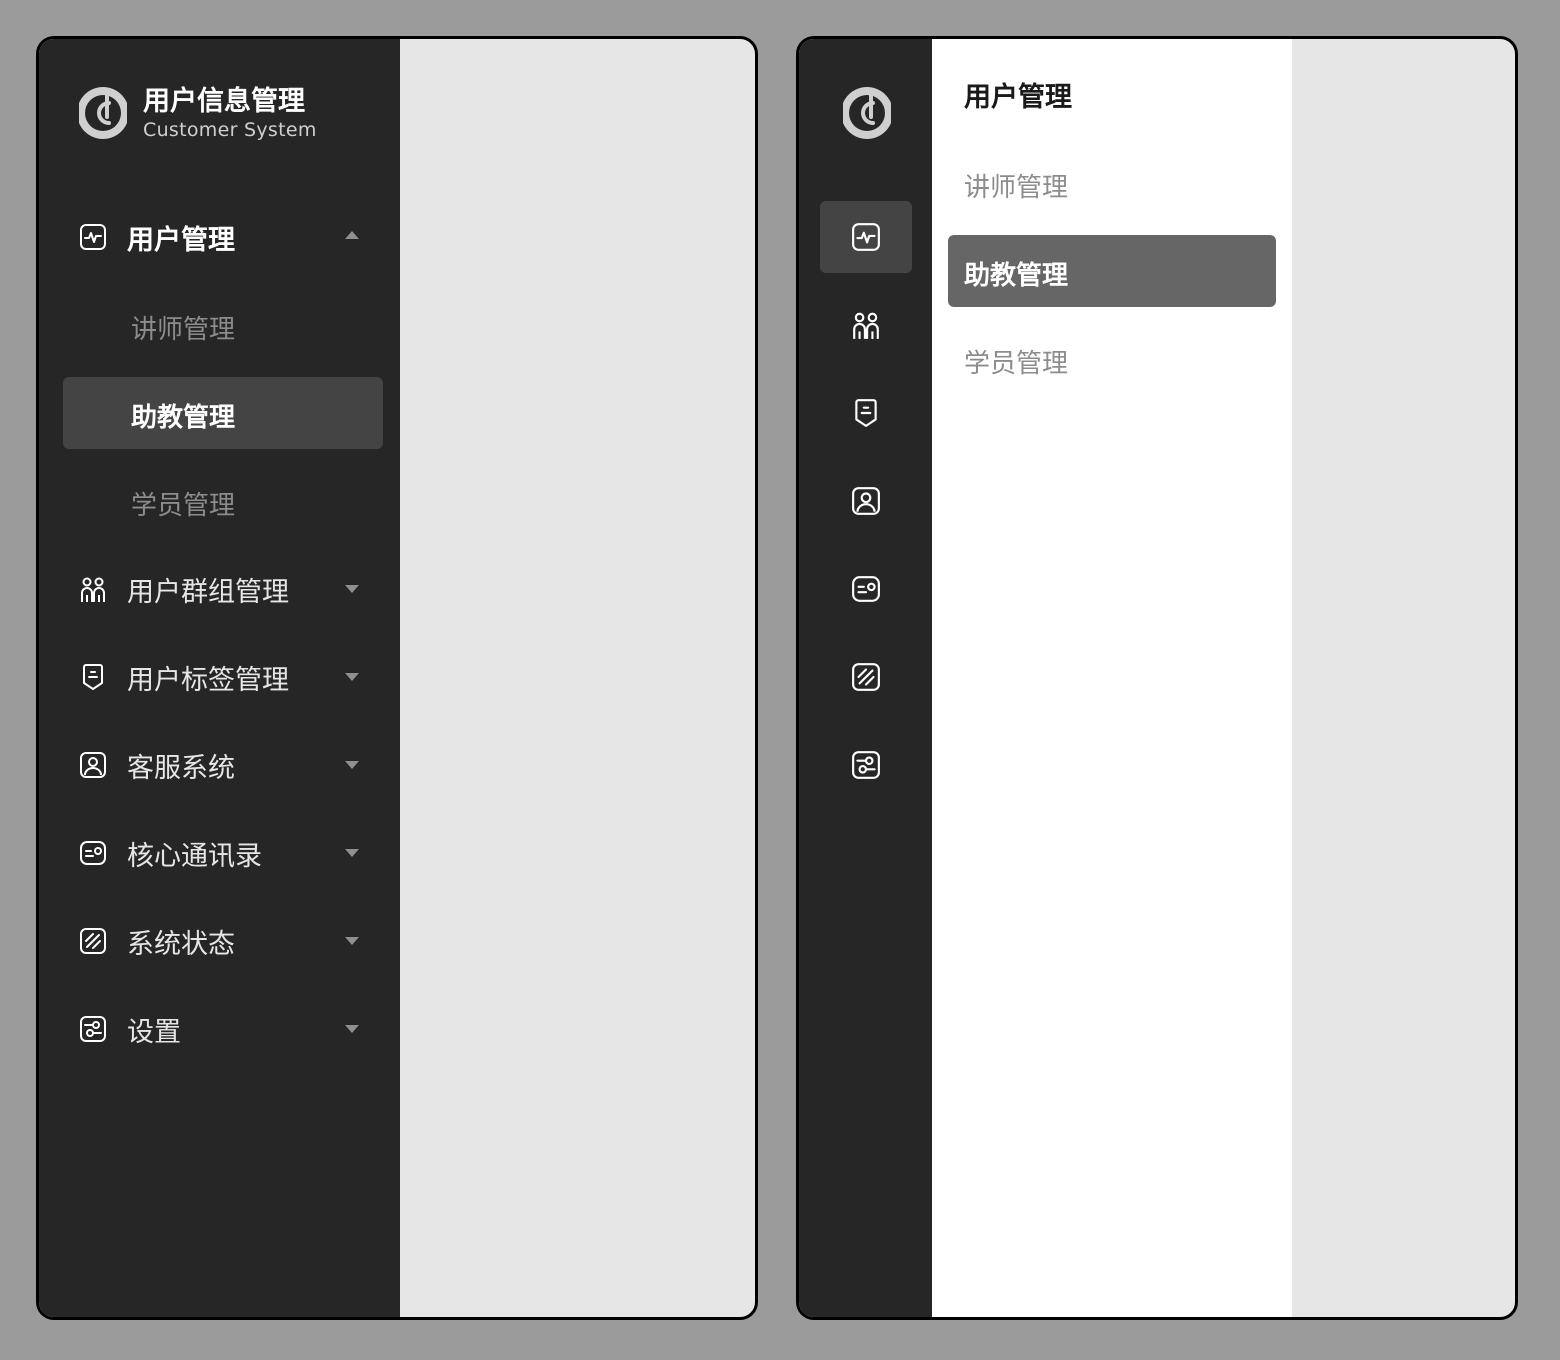 This screenshot has width=1560, height=1360. What do you see at coordinates (1112, 271) in the screenshot?
I see `panel-item-assistant: 助教管理` at bounding box center [1112, 271].